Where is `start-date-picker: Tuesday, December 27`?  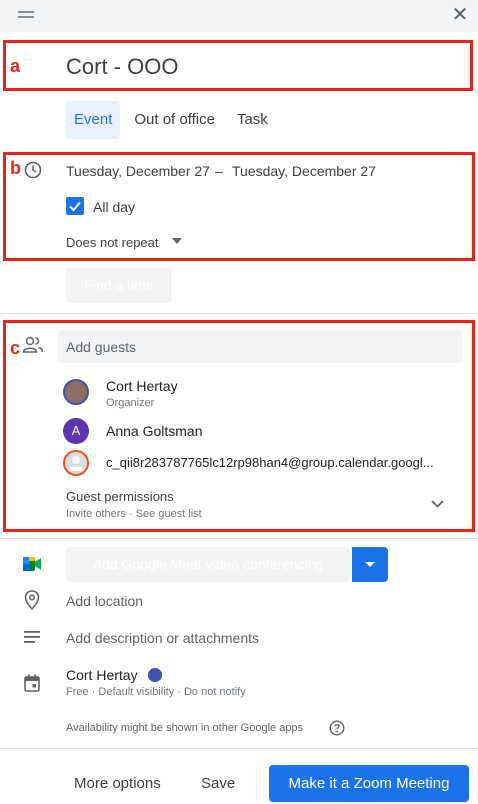 start-date-picker: Tuesday, December 27 is located at coordinates (138, 171).